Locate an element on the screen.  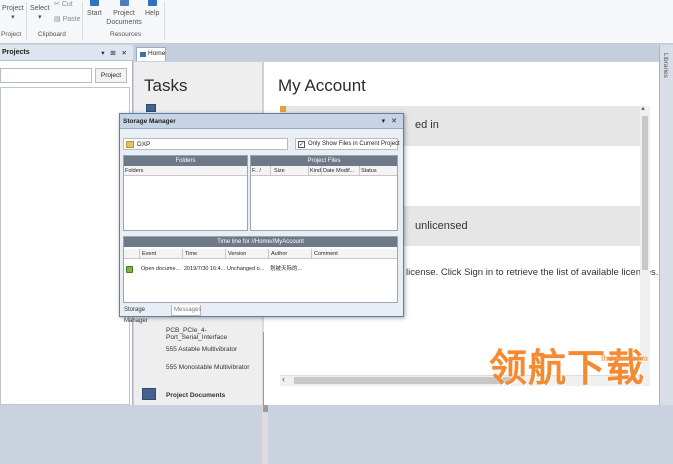
tab-home-label: Home is located at coordinates (157, 53).